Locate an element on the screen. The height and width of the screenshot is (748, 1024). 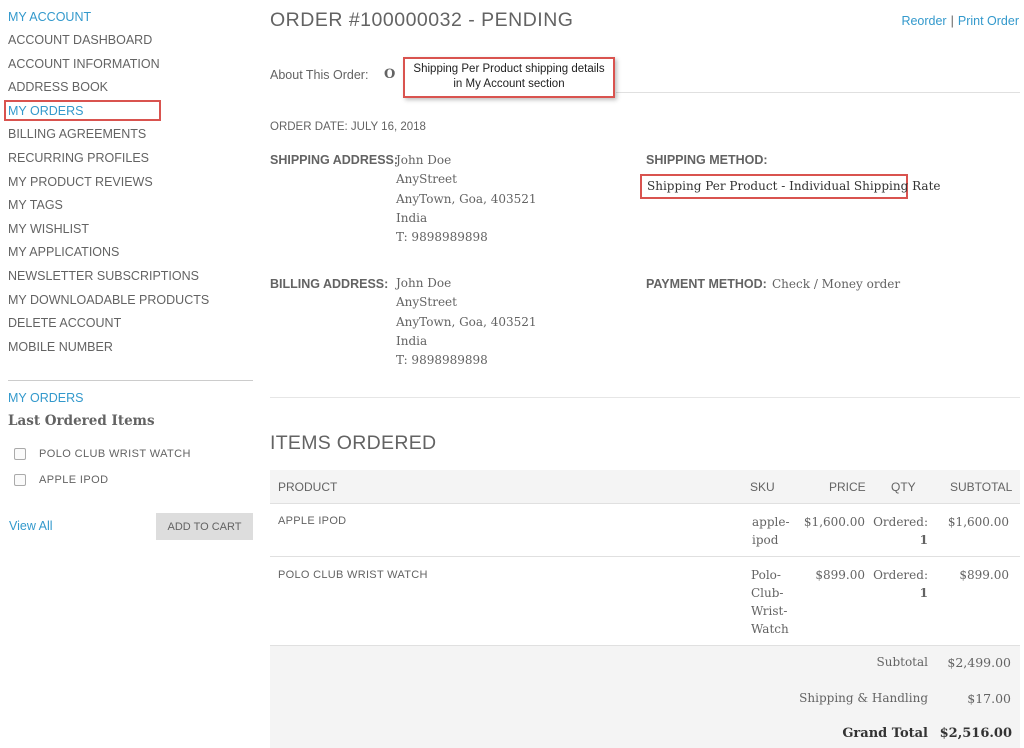
shipping-handling-label: Shipping & Handling is located at coordinates (863, 698).